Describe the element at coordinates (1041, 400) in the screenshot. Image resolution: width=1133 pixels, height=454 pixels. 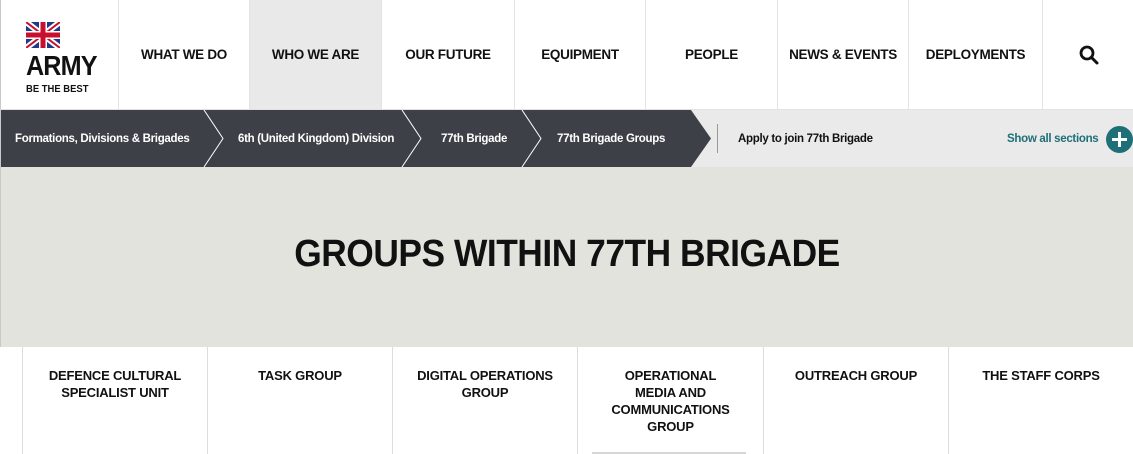
I see `group-card-staff-corps: THE STAFF CORPS` at that location.